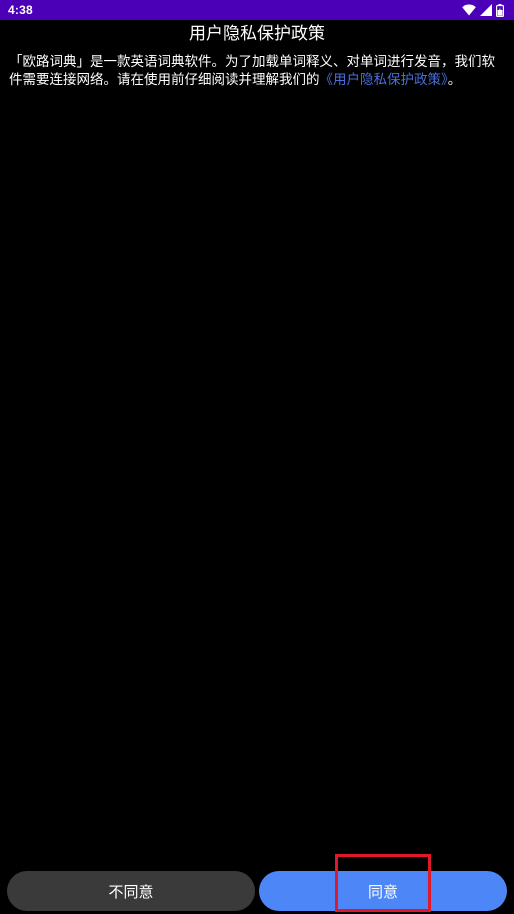 This screenshot has height=914, width=514. What do you see at coordinates (469, 10) in the screenshot?
I see `wifi-icon` at bounding box center [469, 10].